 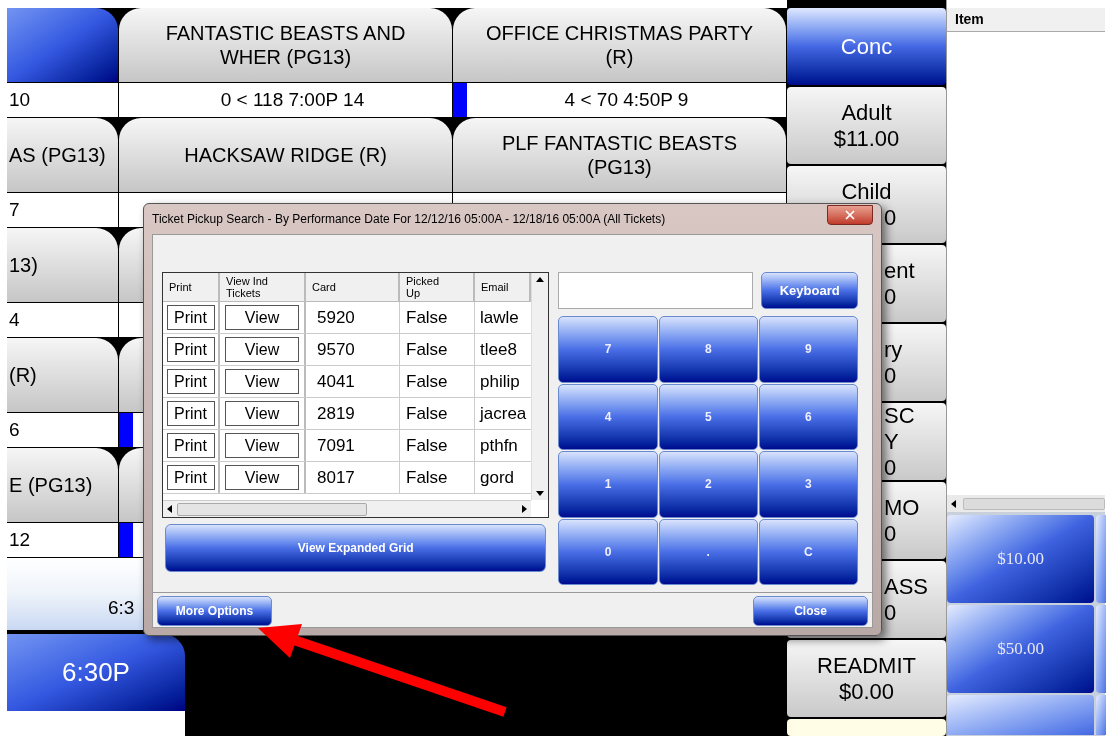 What do you see at coordinates (285, 155) in the screenshot?
I see `movie-tile: HACKSAW RIDGE (R)` at bounding box center [285, 155].